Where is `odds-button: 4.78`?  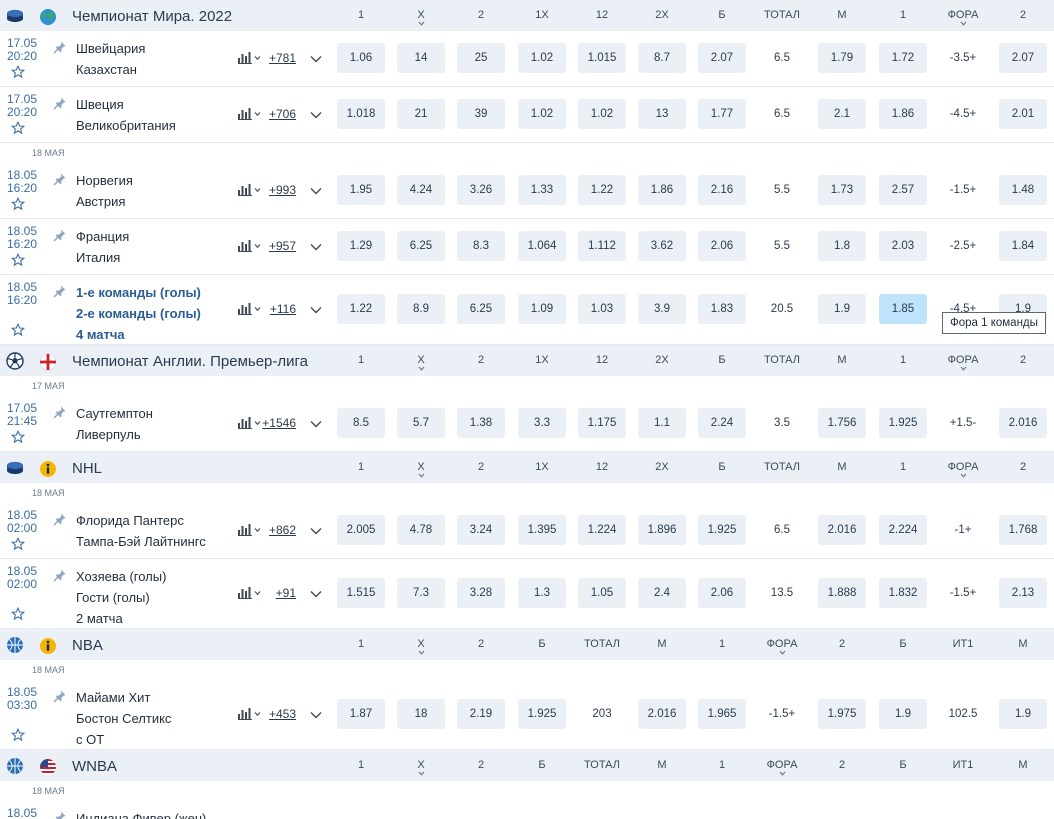 odds-button: 4.78 is located at coordinates (421, 530).